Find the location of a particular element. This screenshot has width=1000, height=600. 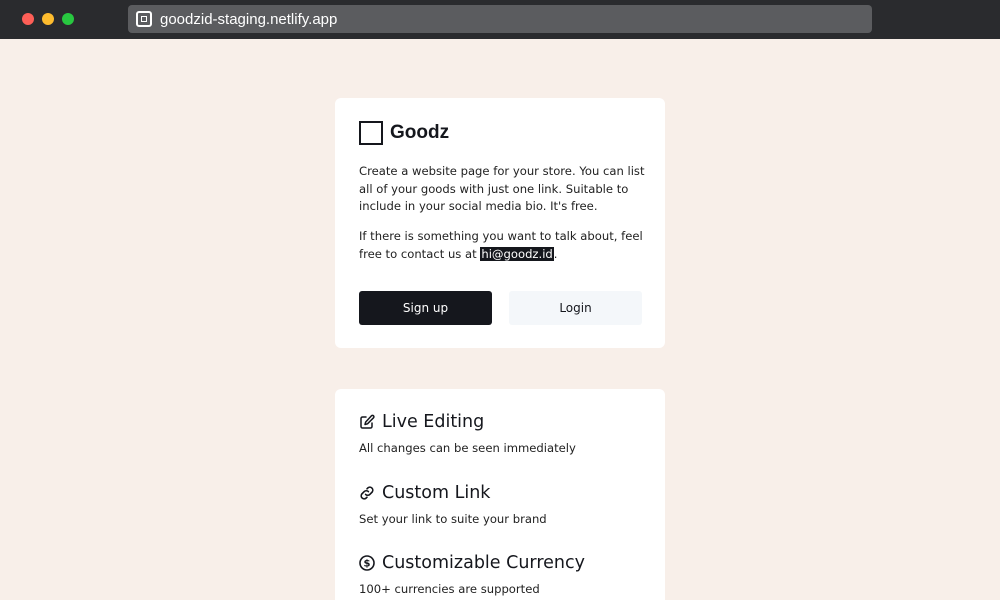

address-bar: goodzid-staging.netlify.app is located at coordinates (500, 19).